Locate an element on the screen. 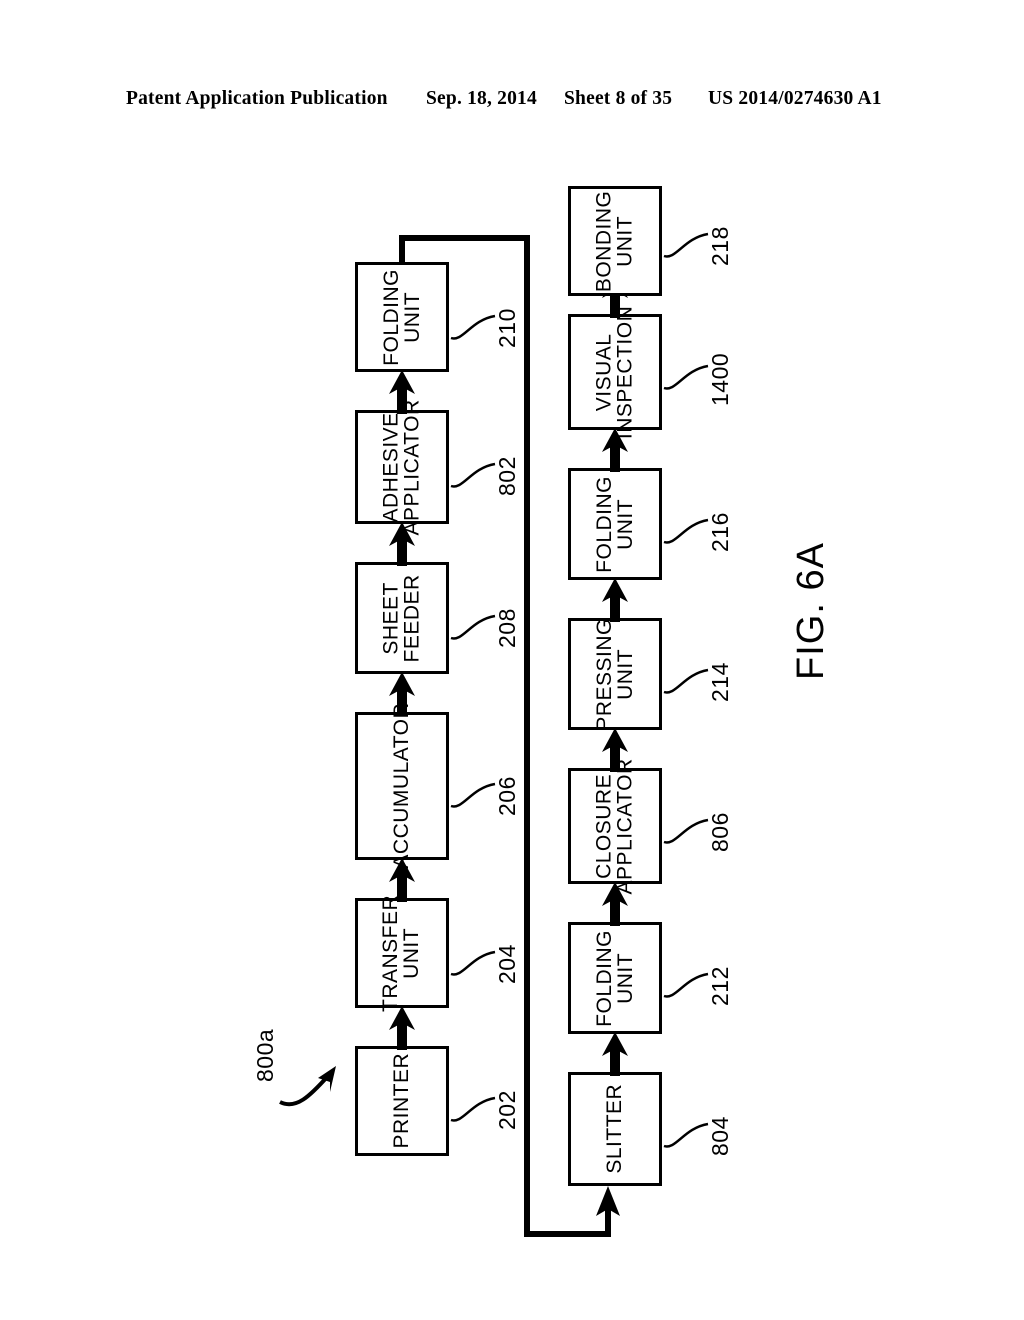 This screenshot has width=1024, height=1320. block-folding-unit-210: FOLDING UNIT is located at coordinates (402, 317).